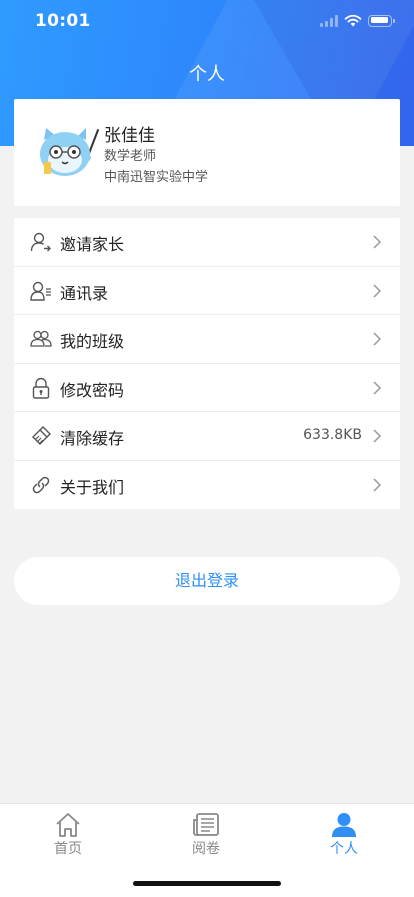  I want to click on user-name: 张佳佳, so click(129, 136).